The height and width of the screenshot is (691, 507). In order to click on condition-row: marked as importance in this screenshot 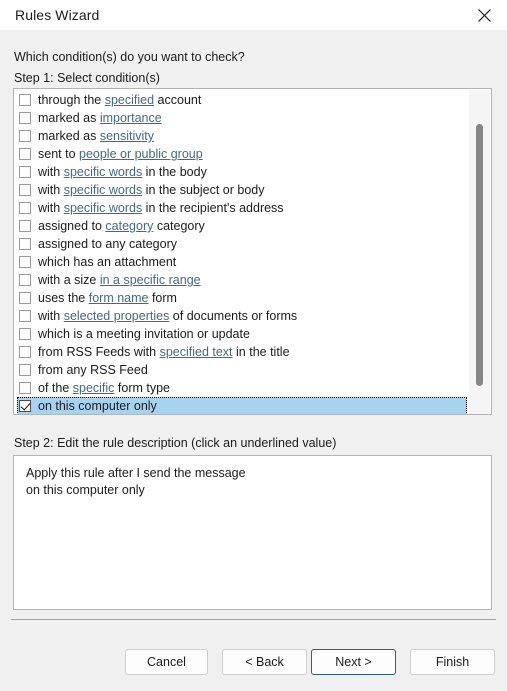, I will do `click(242, 118)`.